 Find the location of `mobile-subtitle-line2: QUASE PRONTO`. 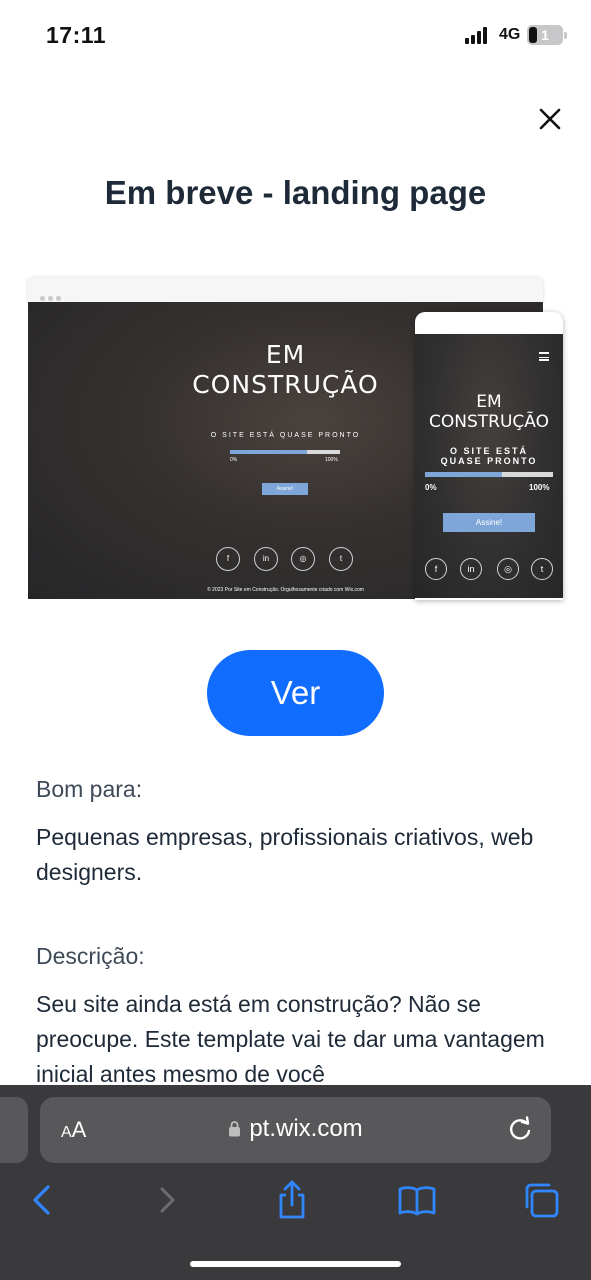

mobile-subtitle-line2: QUASE PRONTO is located at coordinates (489, 461).